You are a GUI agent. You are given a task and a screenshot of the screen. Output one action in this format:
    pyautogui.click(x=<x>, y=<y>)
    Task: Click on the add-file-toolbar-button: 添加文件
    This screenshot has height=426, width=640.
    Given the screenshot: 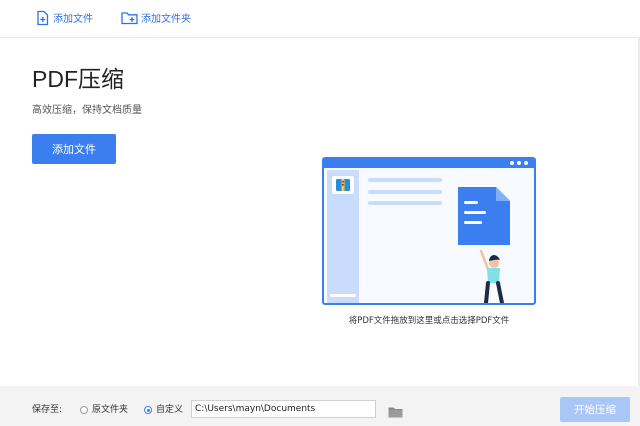 What is the action you would take?
    pyautogui.click(x=64, y=20)
    